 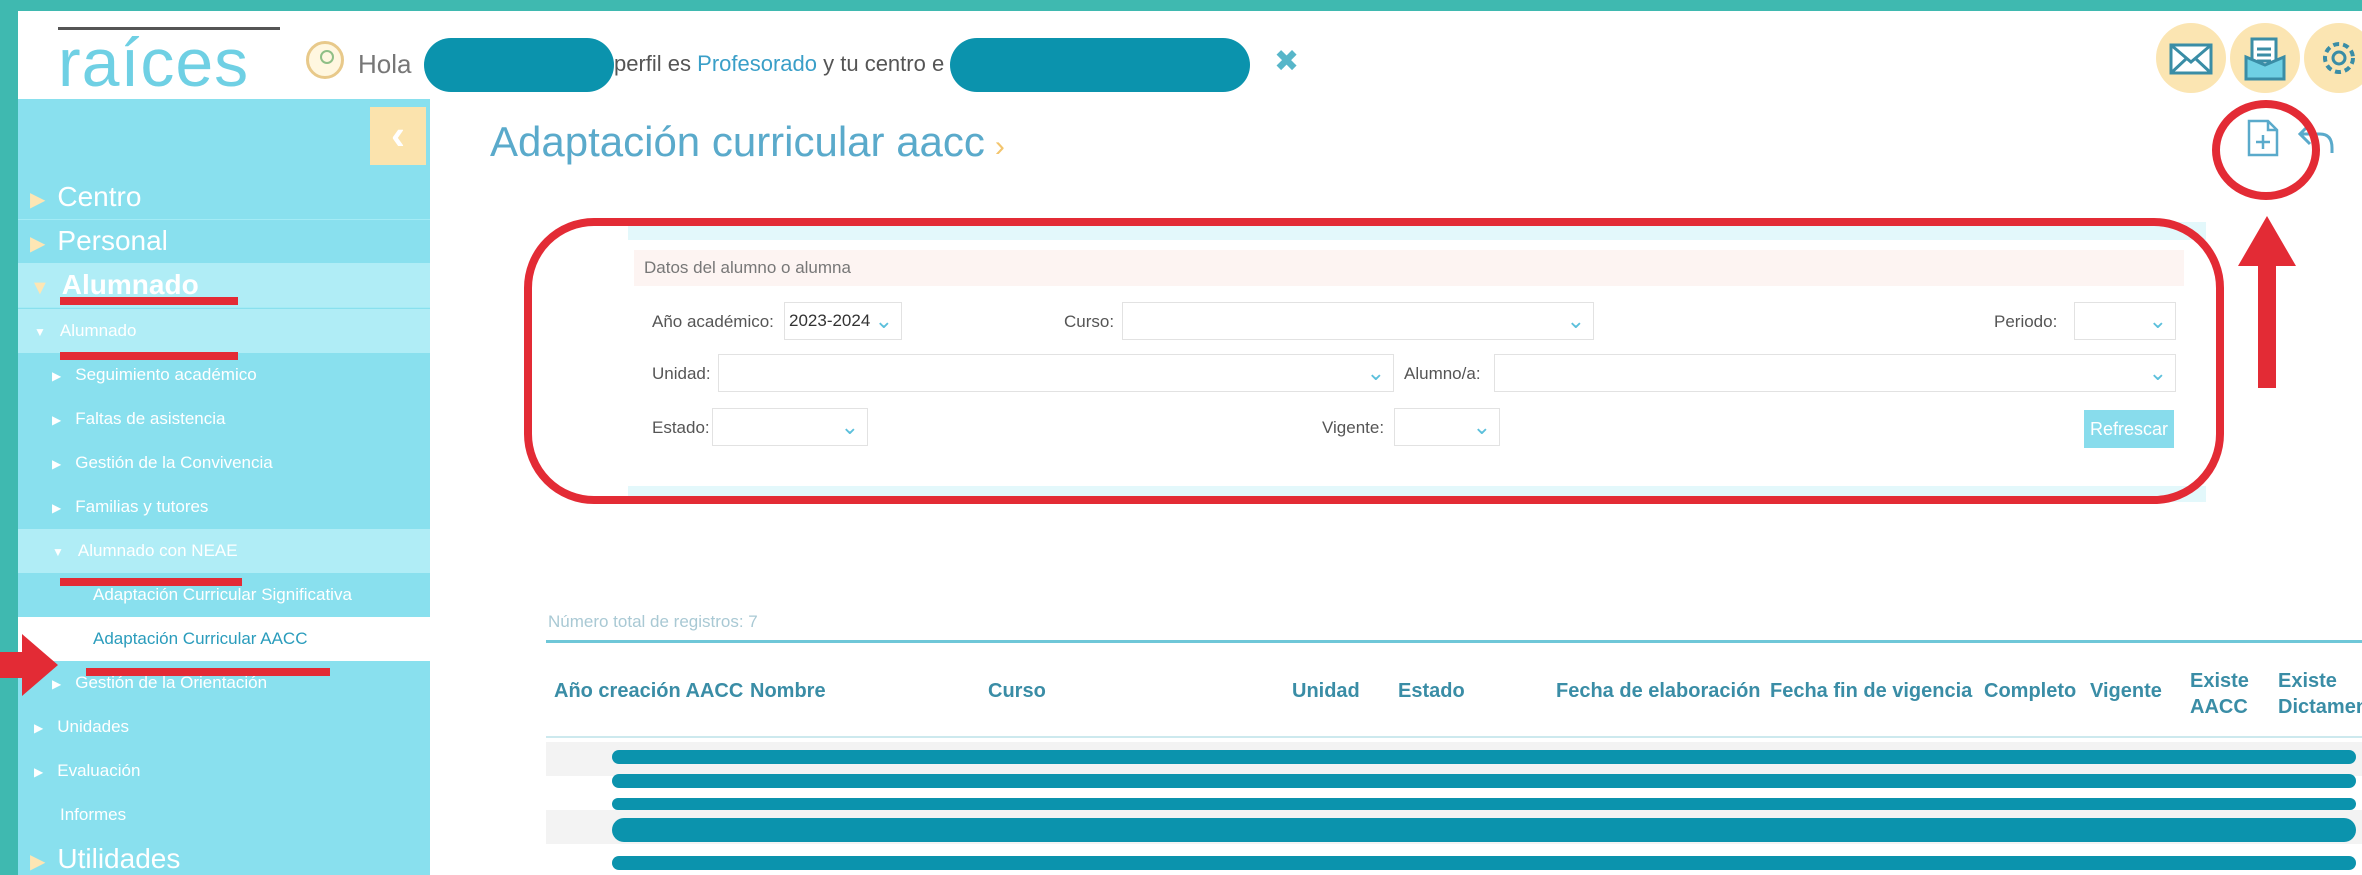 What do you see at coordinates (224, 507) in the screenshot?
I see `sidebar-item-familias: ▶ Familias y tutores` at bounding box center [224, 507].